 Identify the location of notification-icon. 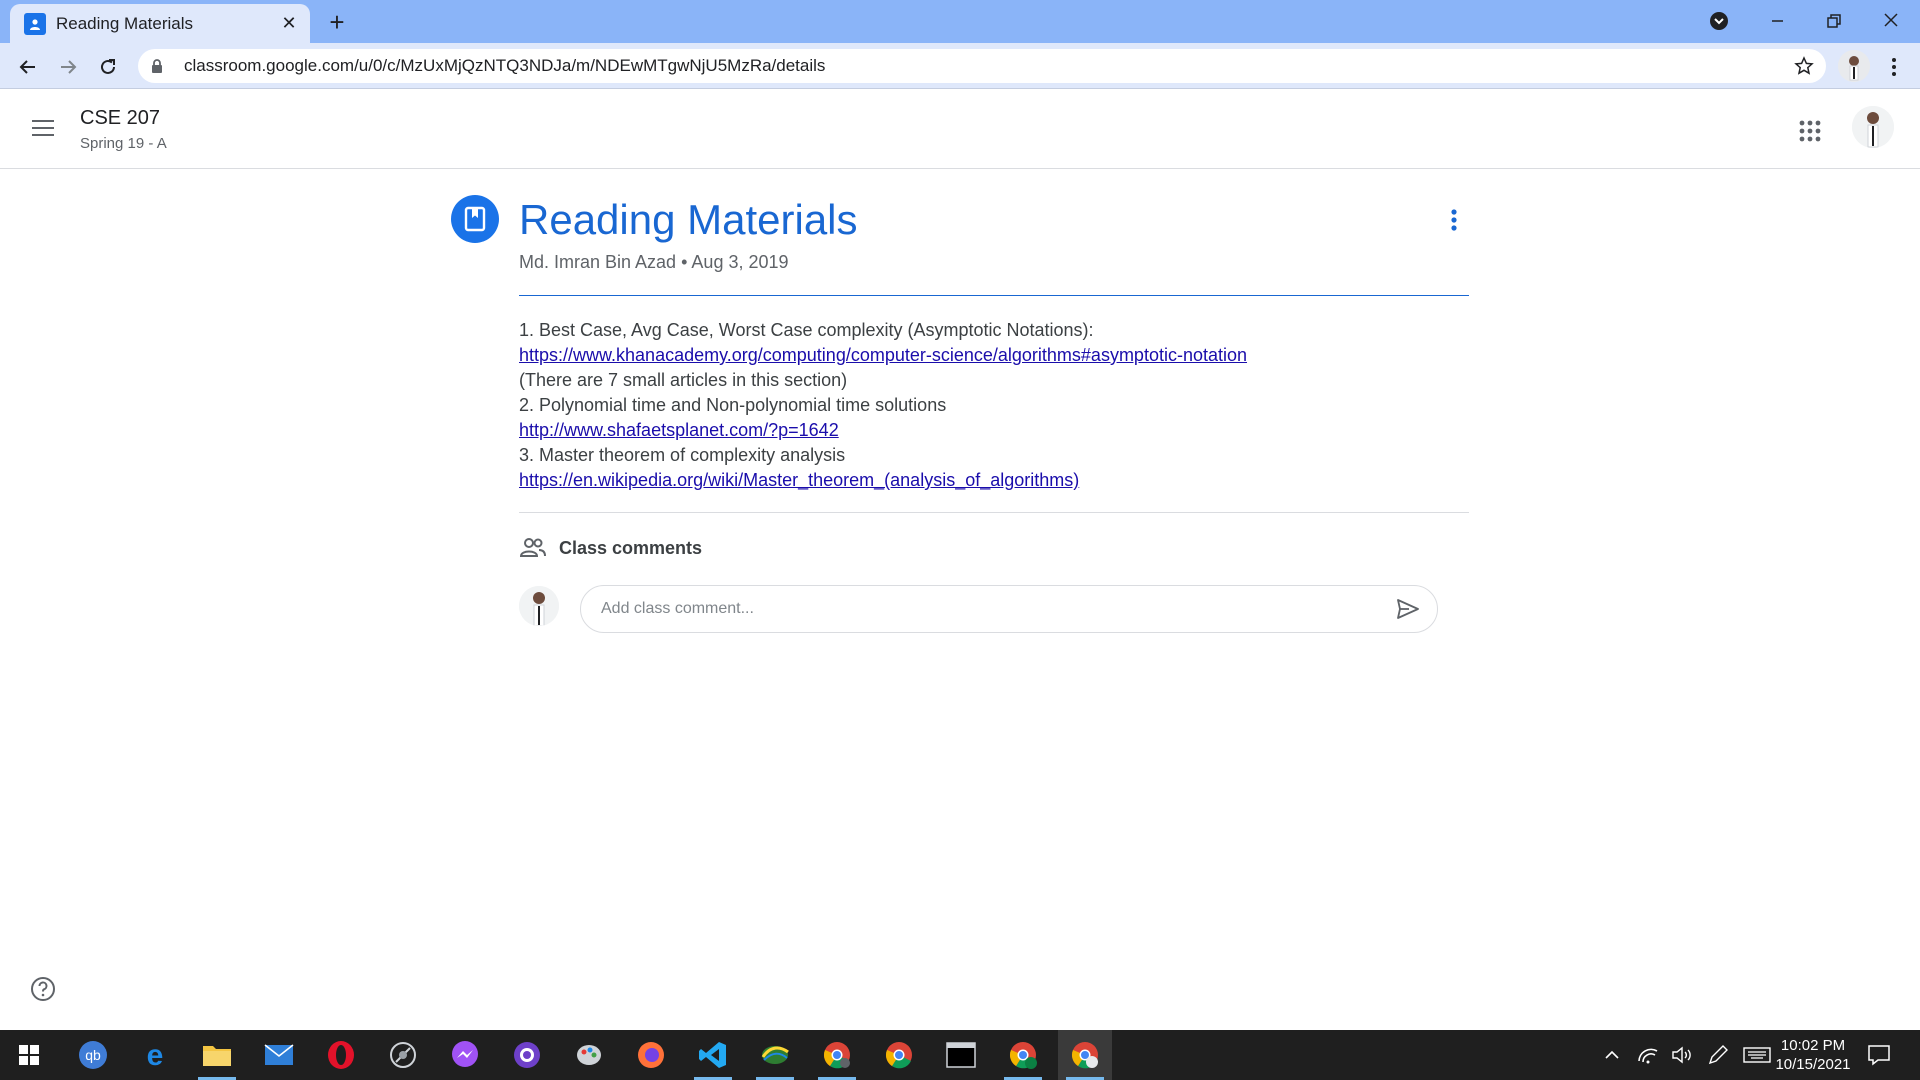
(1879, 1055).